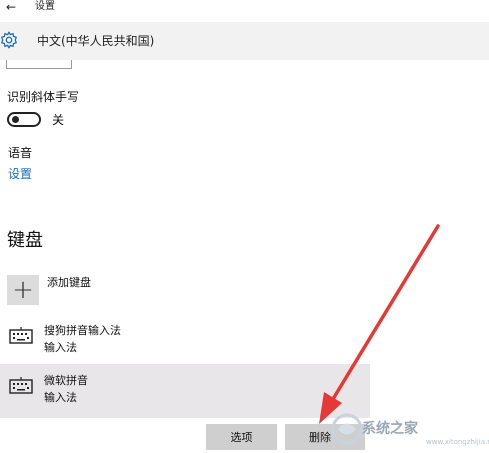  I want to click on watermark: 系统之家 www.xitongzhijia.net, so click(409, 430).